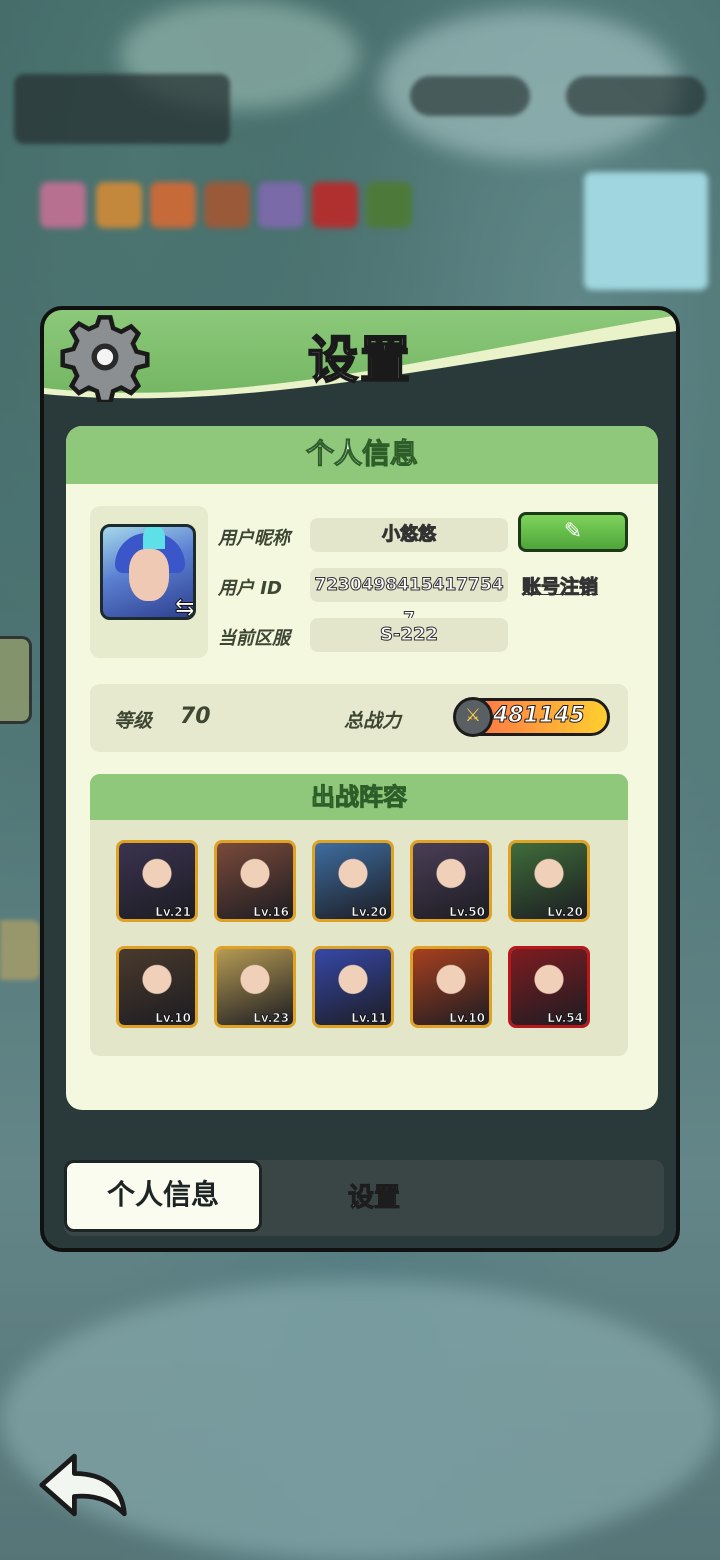  Describe the element at coordinates (84, 1485) in the screenshot. I see `back-arrow-icon` at that location.